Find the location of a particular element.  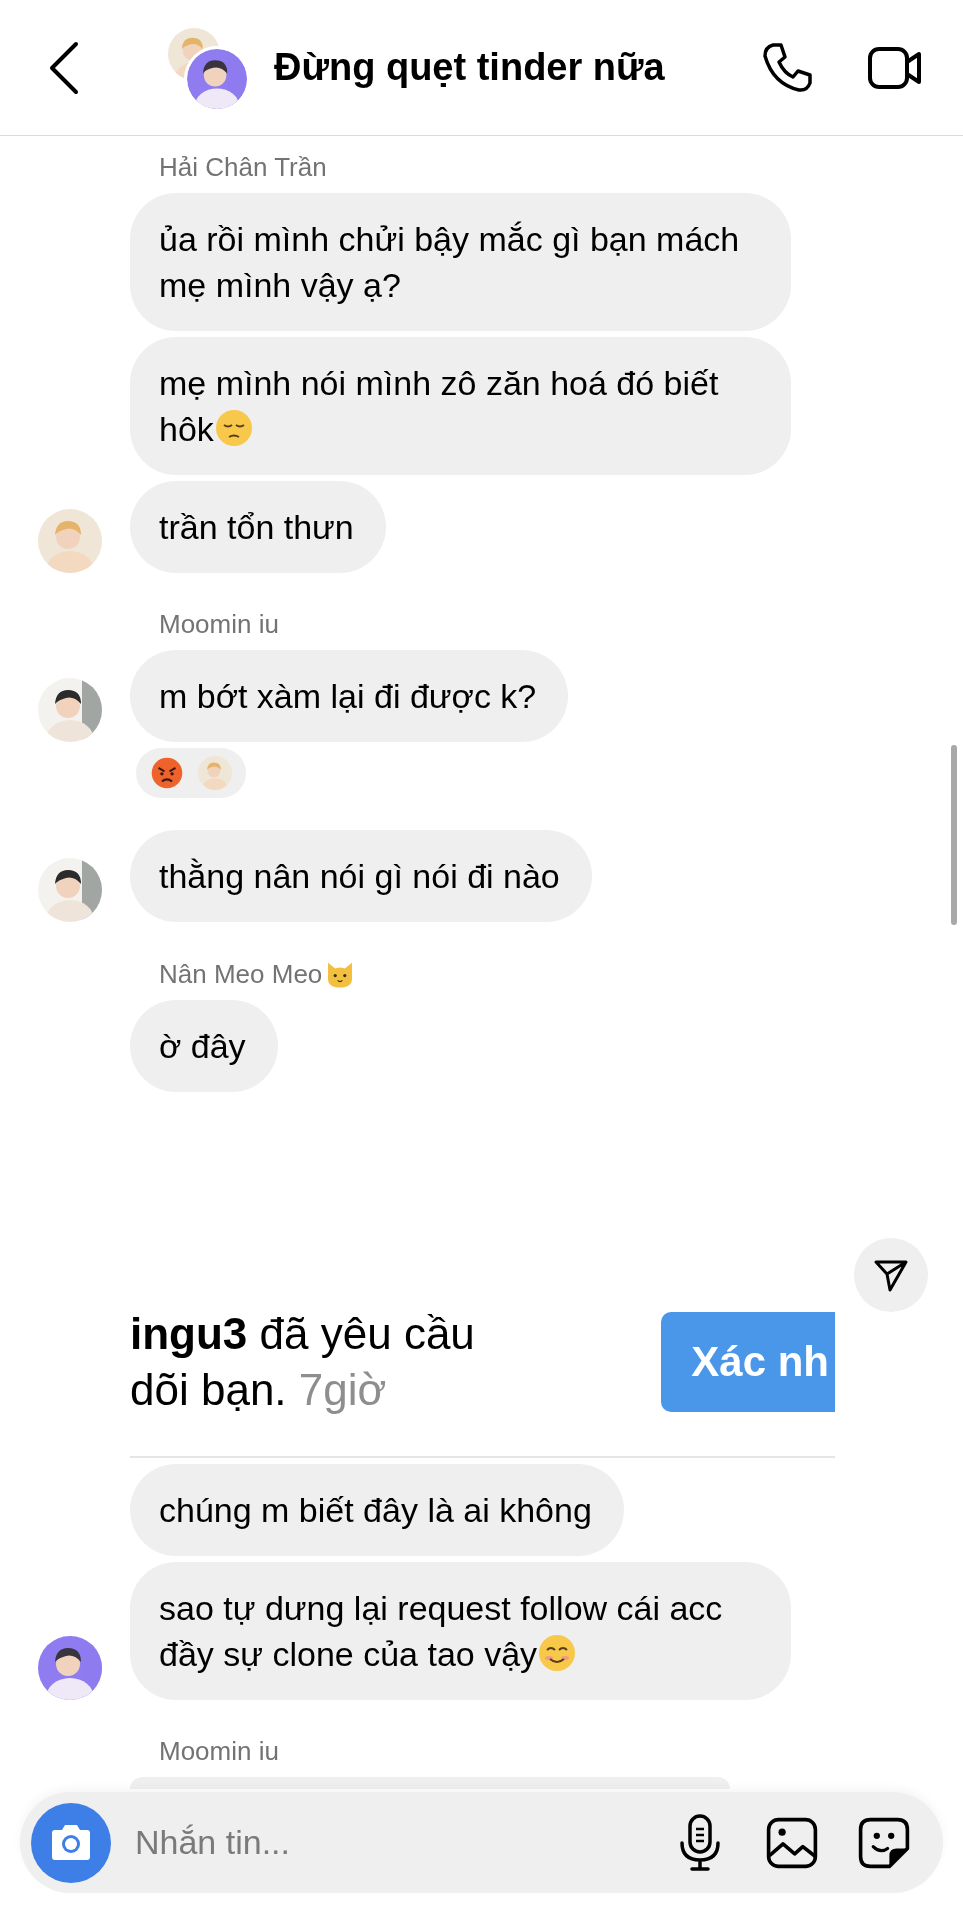

message-bubble: m bớt xàm lại đi được k? is located at coordinates (349, 696).